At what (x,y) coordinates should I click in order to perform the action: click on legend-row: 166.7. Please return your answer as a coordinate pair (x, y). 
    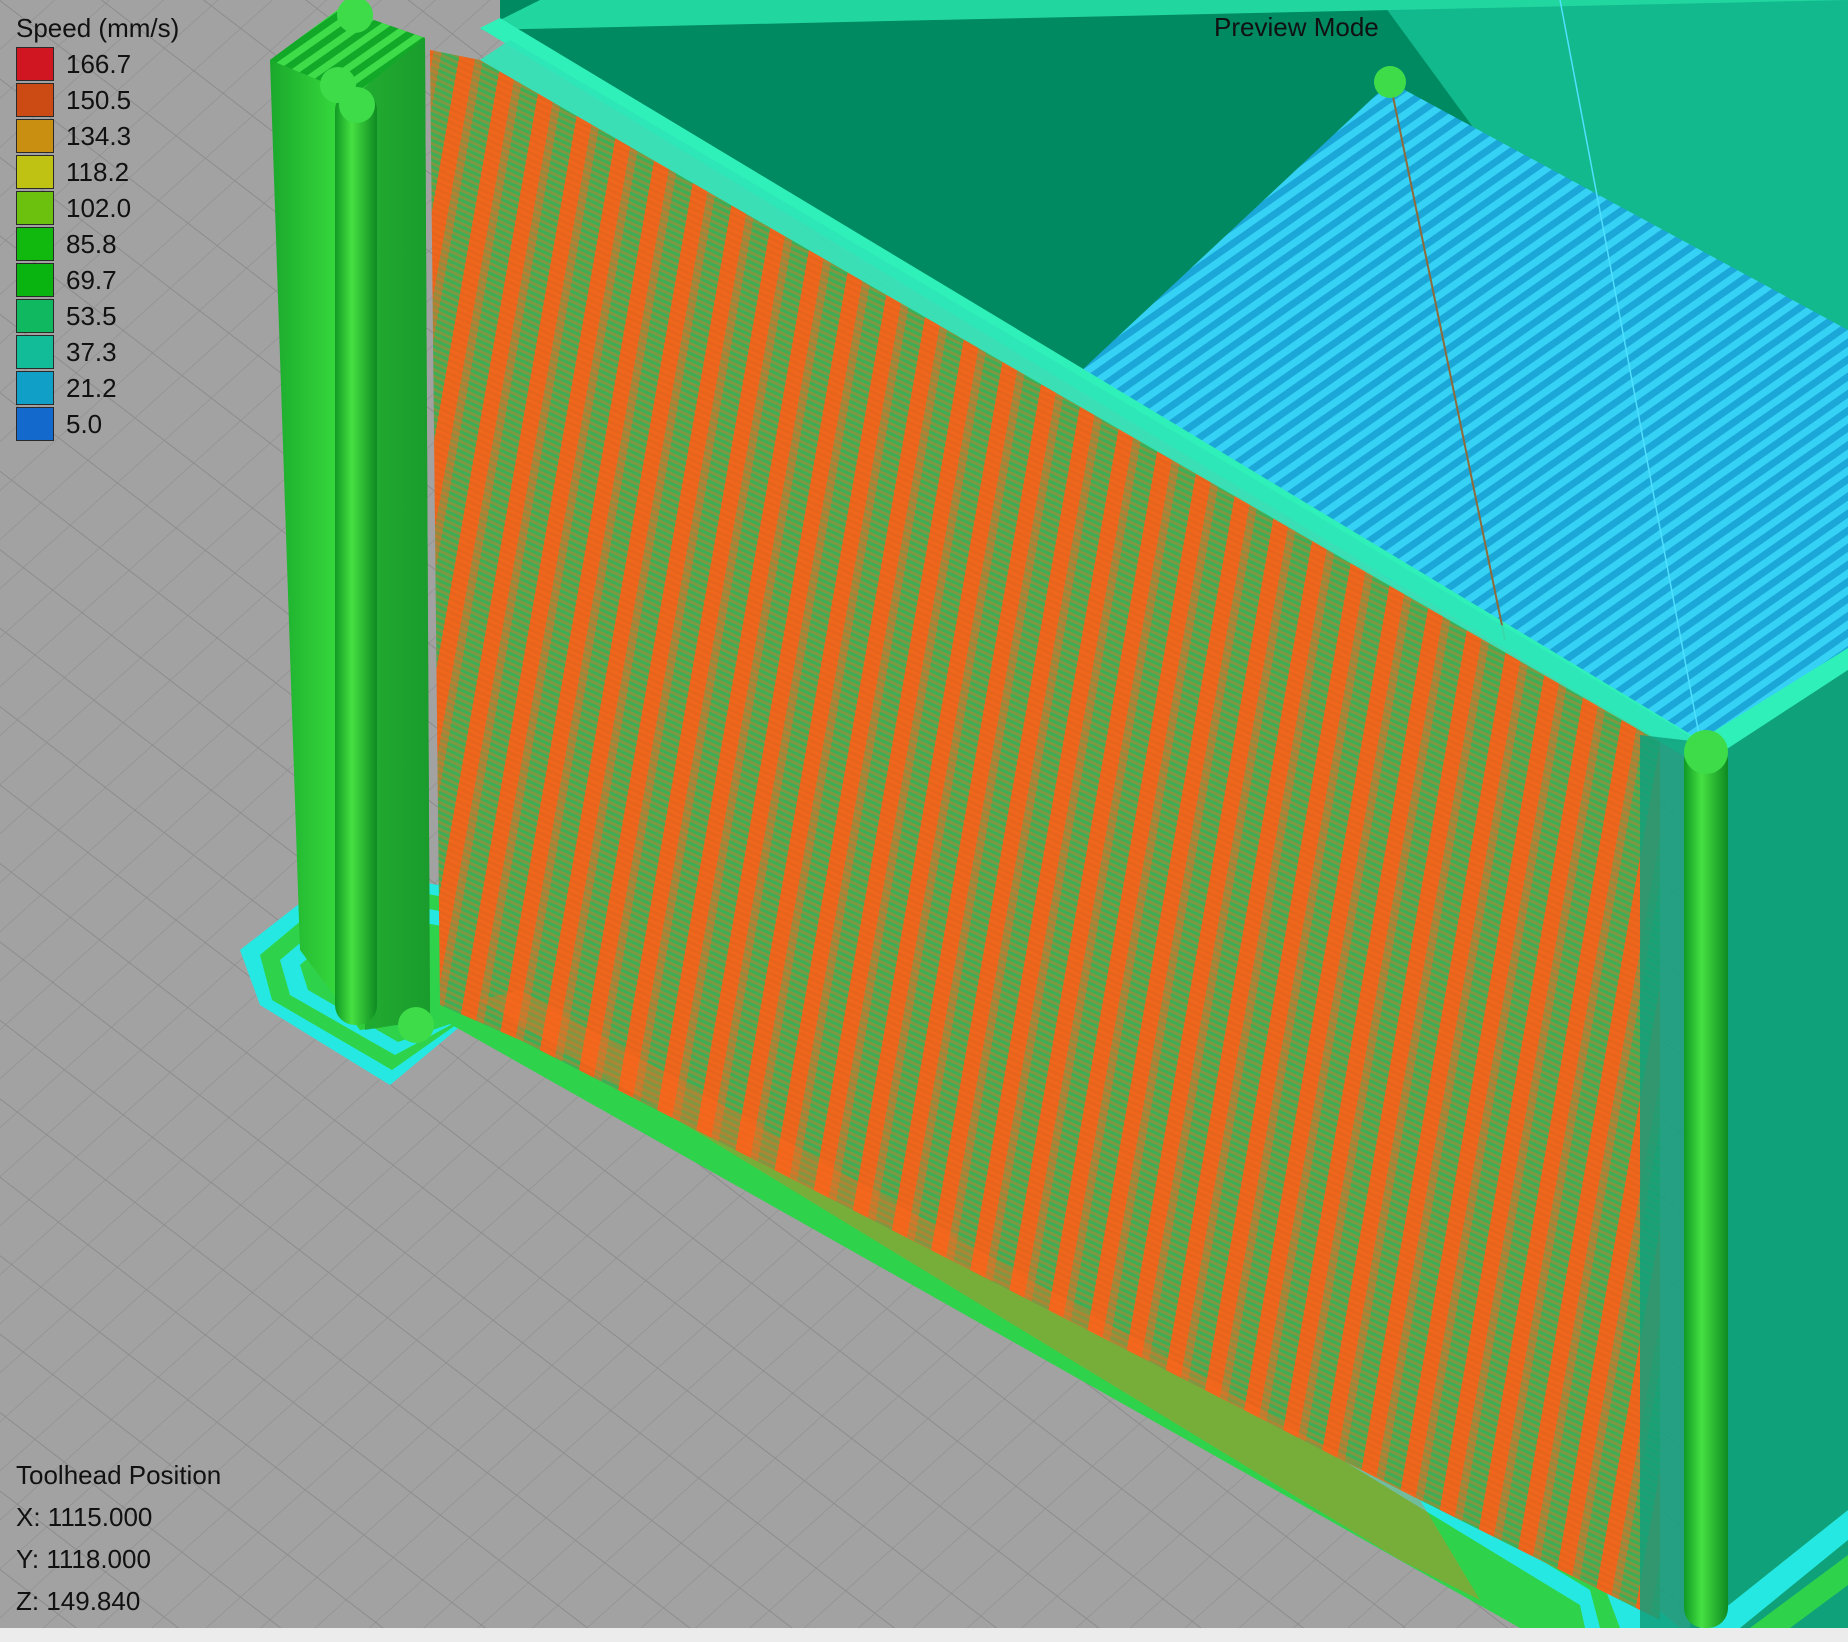
    Looking at the image, I should click on (97, 64).